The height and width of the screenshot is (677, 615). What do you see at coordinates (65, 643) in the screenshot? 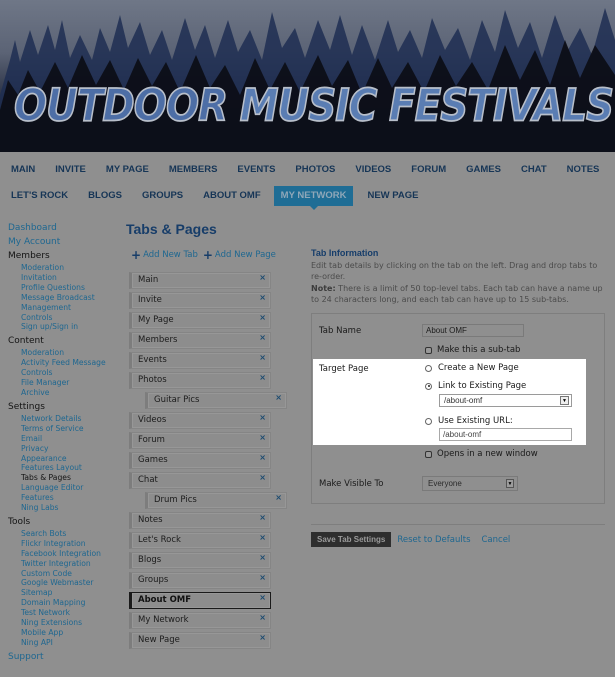
I see `sidebar-item: Ning API` at bounding box center [65, 643].